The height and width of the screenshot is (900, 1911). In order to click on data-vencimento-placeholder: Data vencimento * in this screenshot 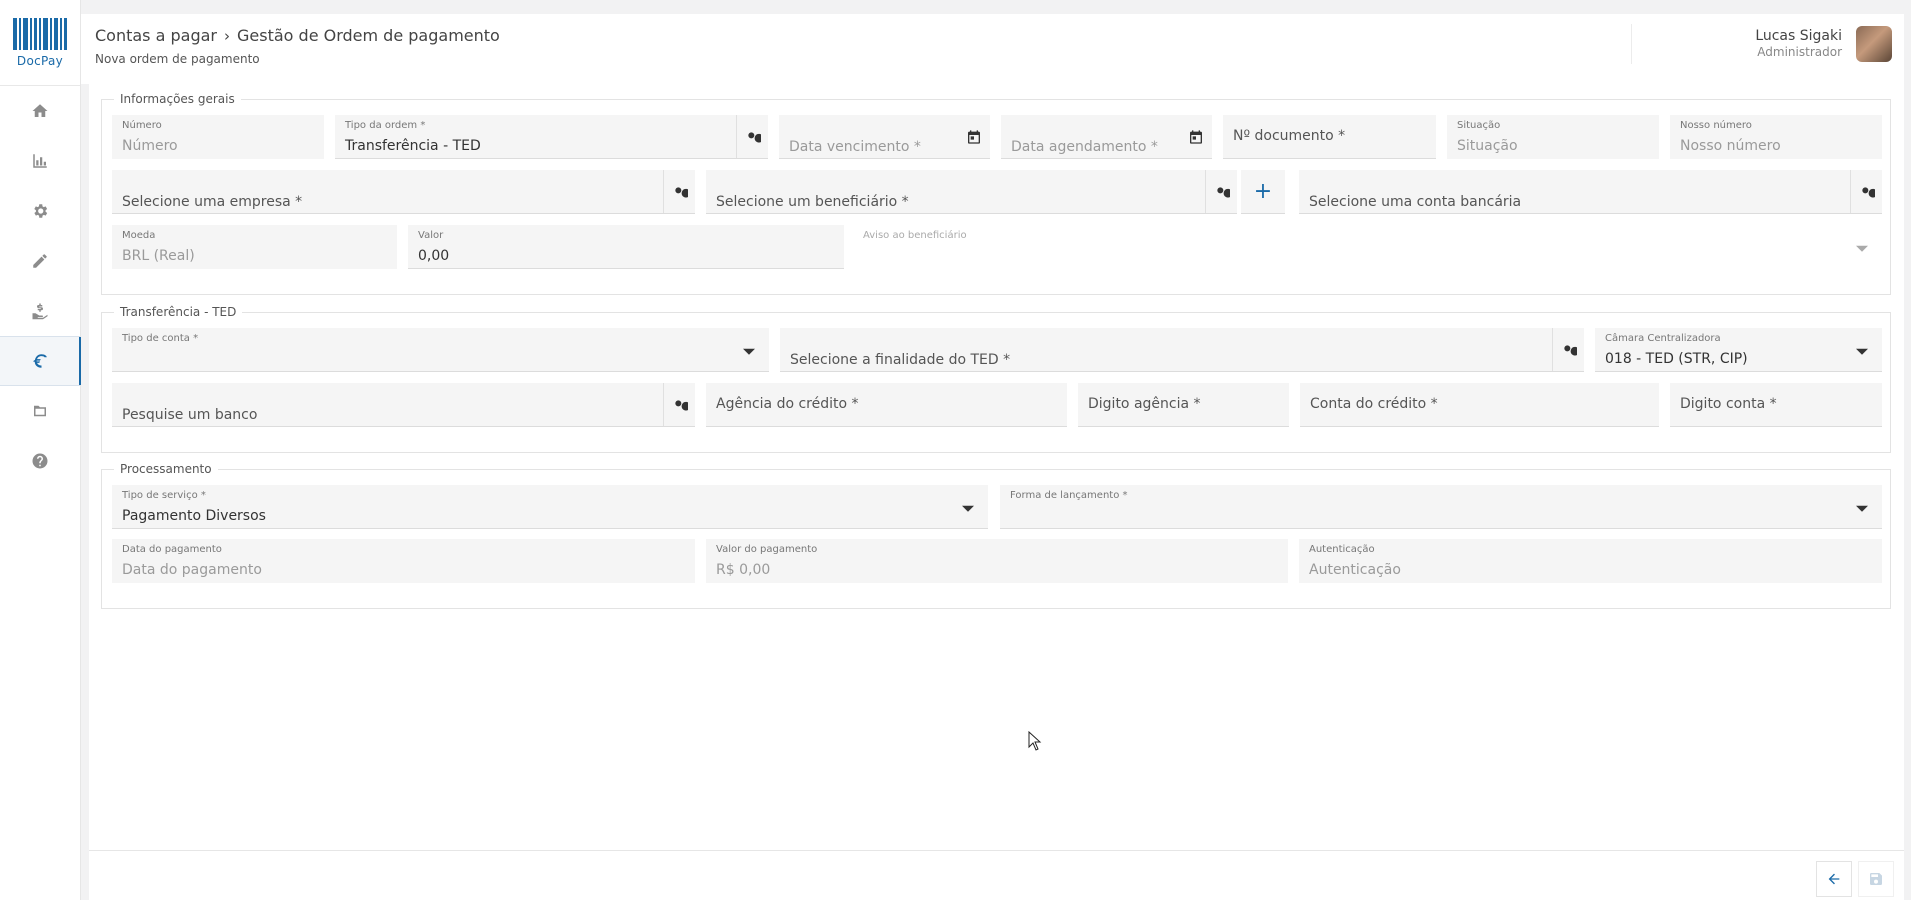, I will do `click(855, 147)`.